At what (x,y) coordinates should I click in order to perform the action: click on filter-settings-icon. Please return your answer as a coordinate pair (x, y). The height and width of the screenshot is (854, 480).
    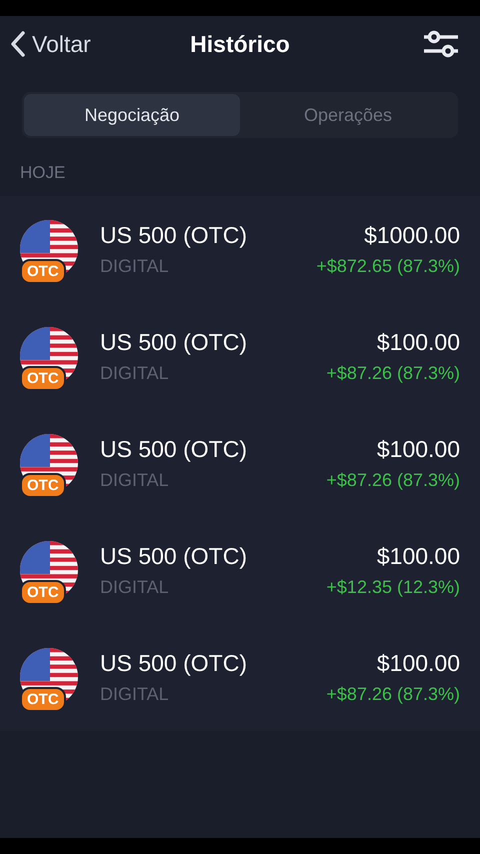
    Looking at the image, I should click on (441, 44).